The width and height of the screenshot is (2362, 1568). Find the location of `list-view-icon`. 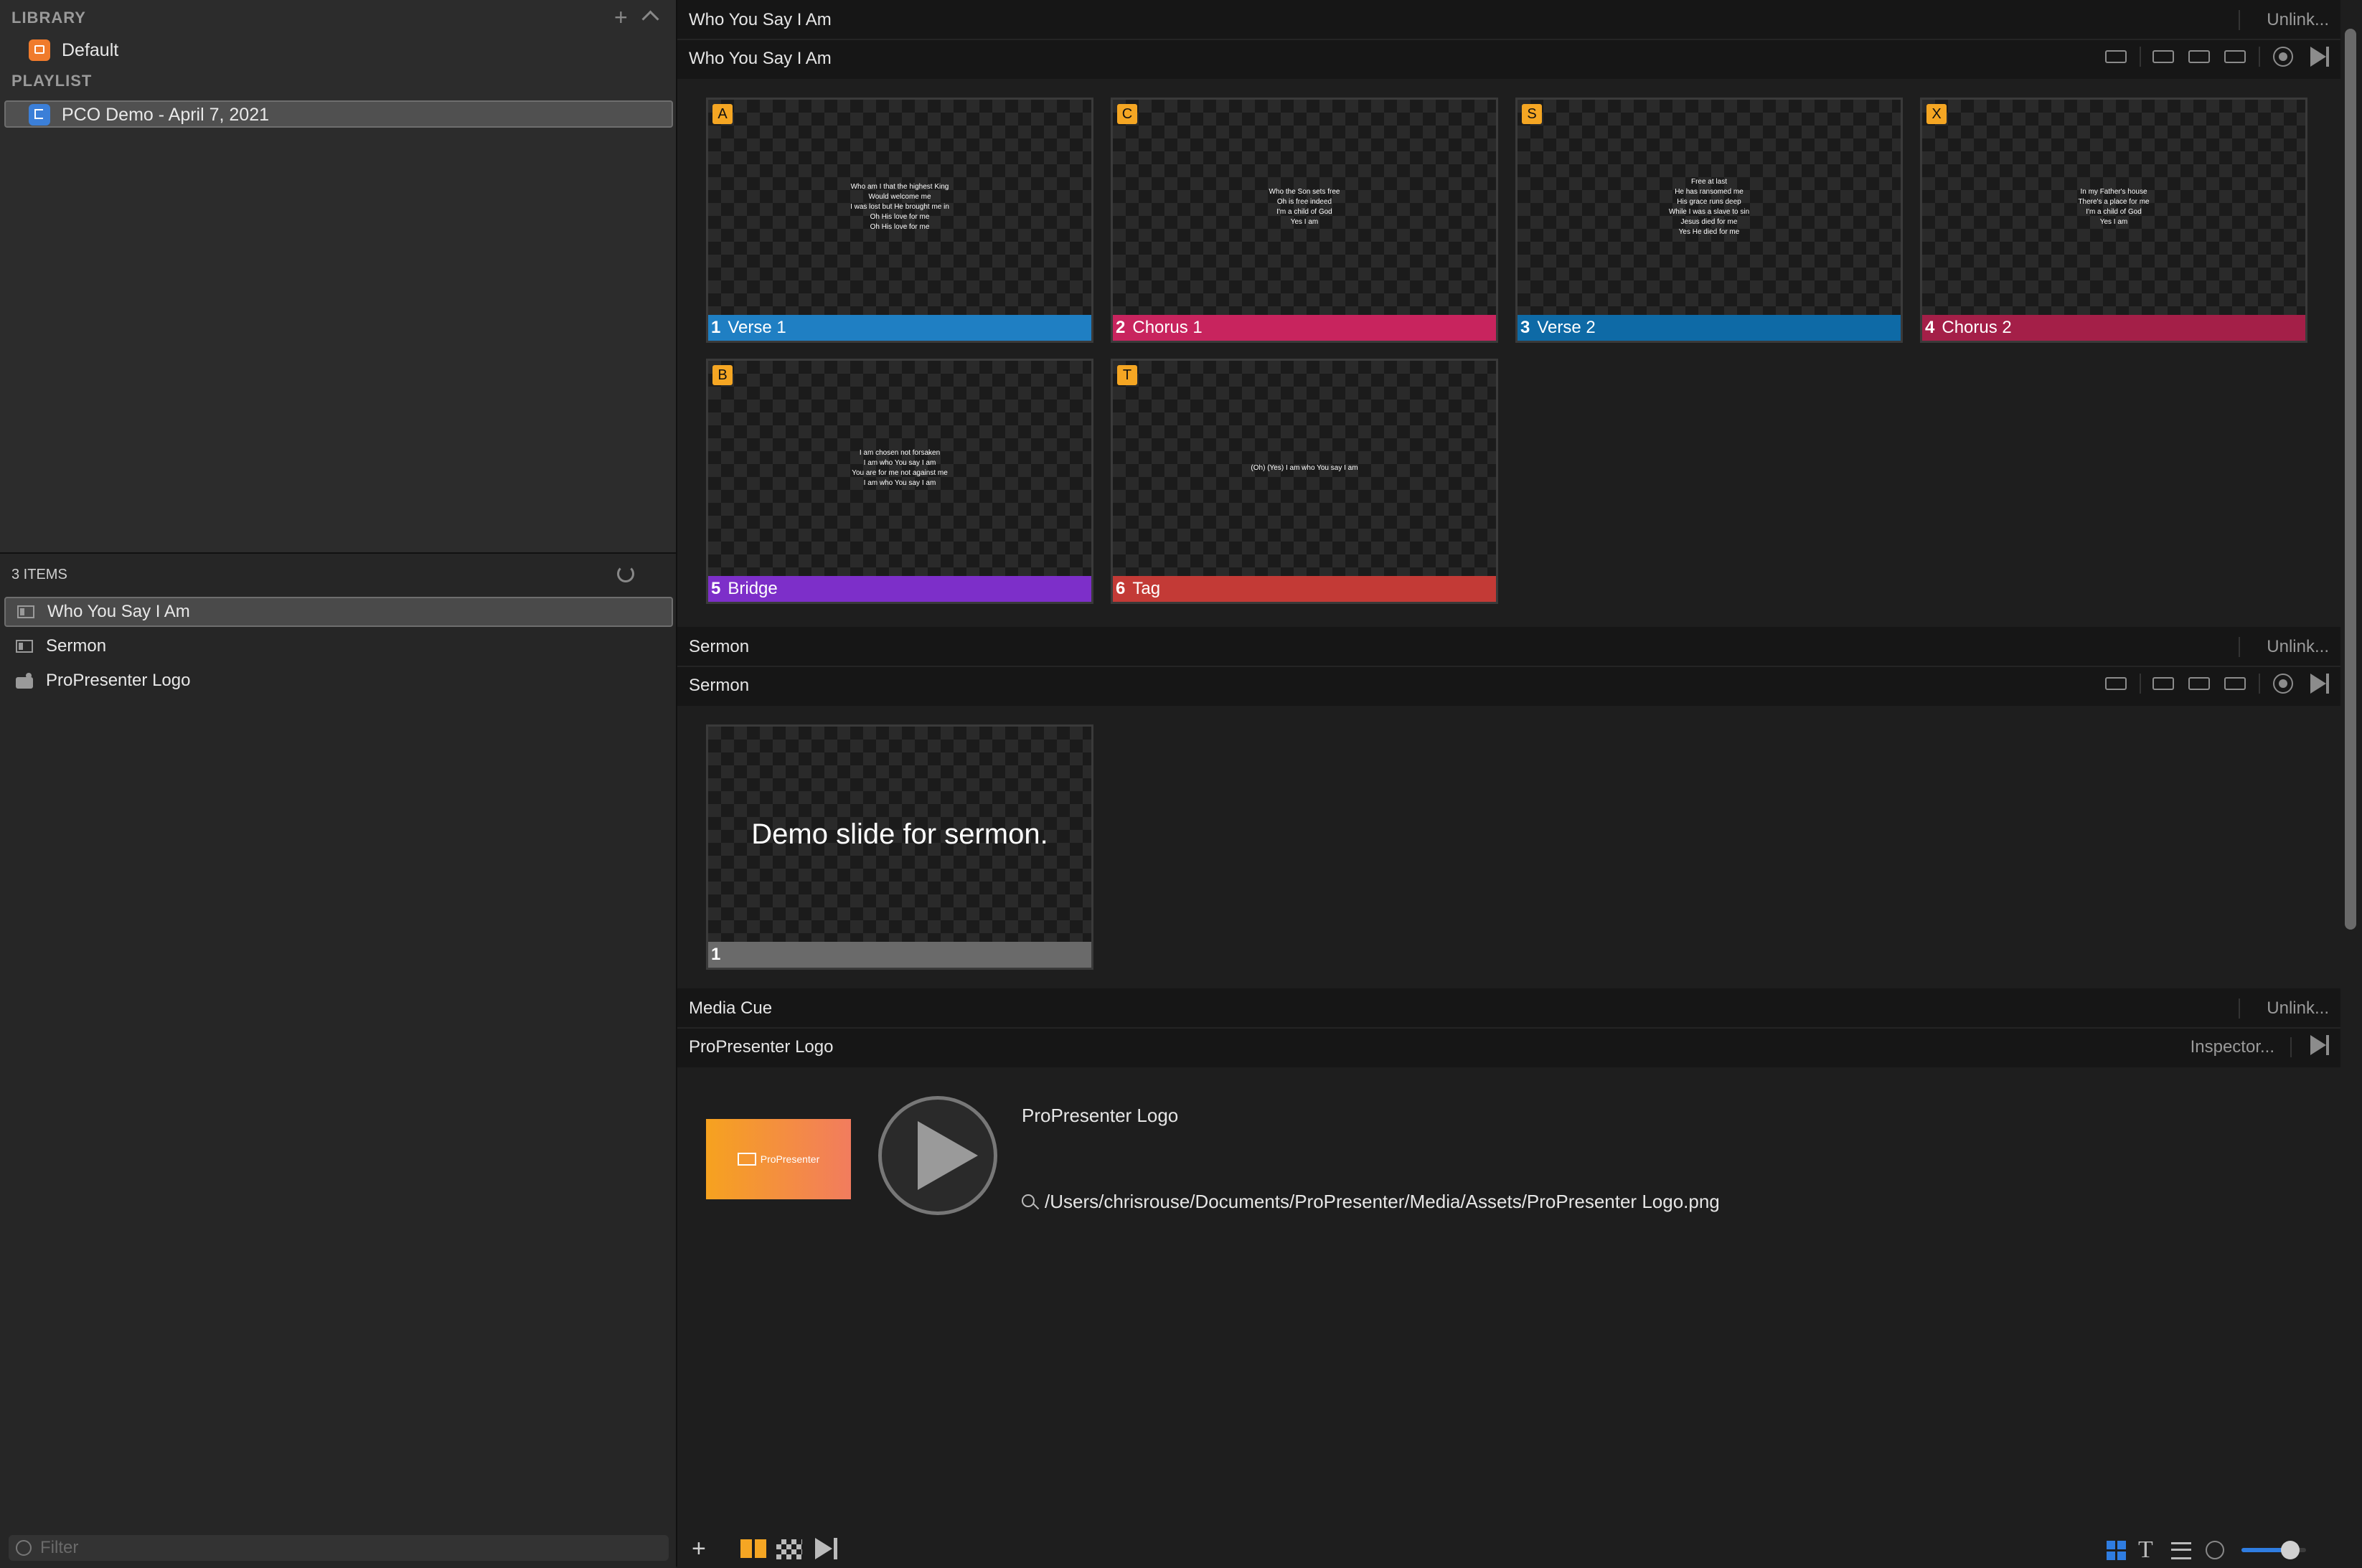

list-view-icon is located at coordinates (2181, 1551).